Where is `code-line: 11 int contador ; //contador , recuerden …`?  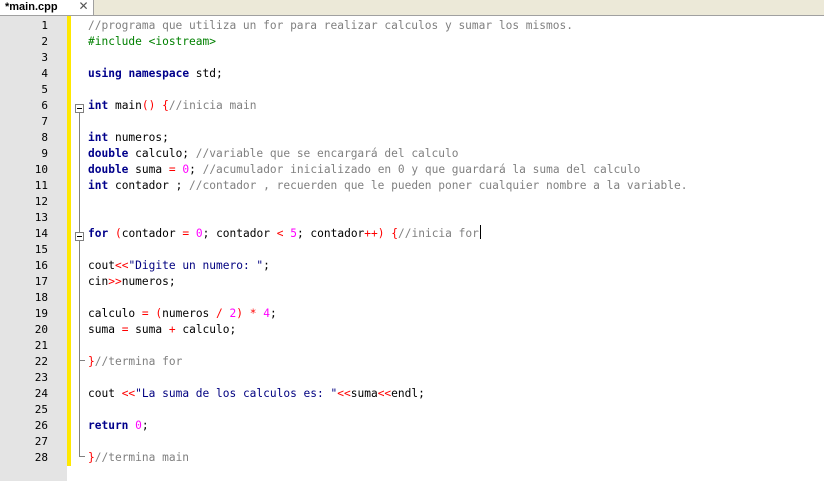
code-line: 11 int contador ; //contador , recuerden … is located at coordinates (412, 186).